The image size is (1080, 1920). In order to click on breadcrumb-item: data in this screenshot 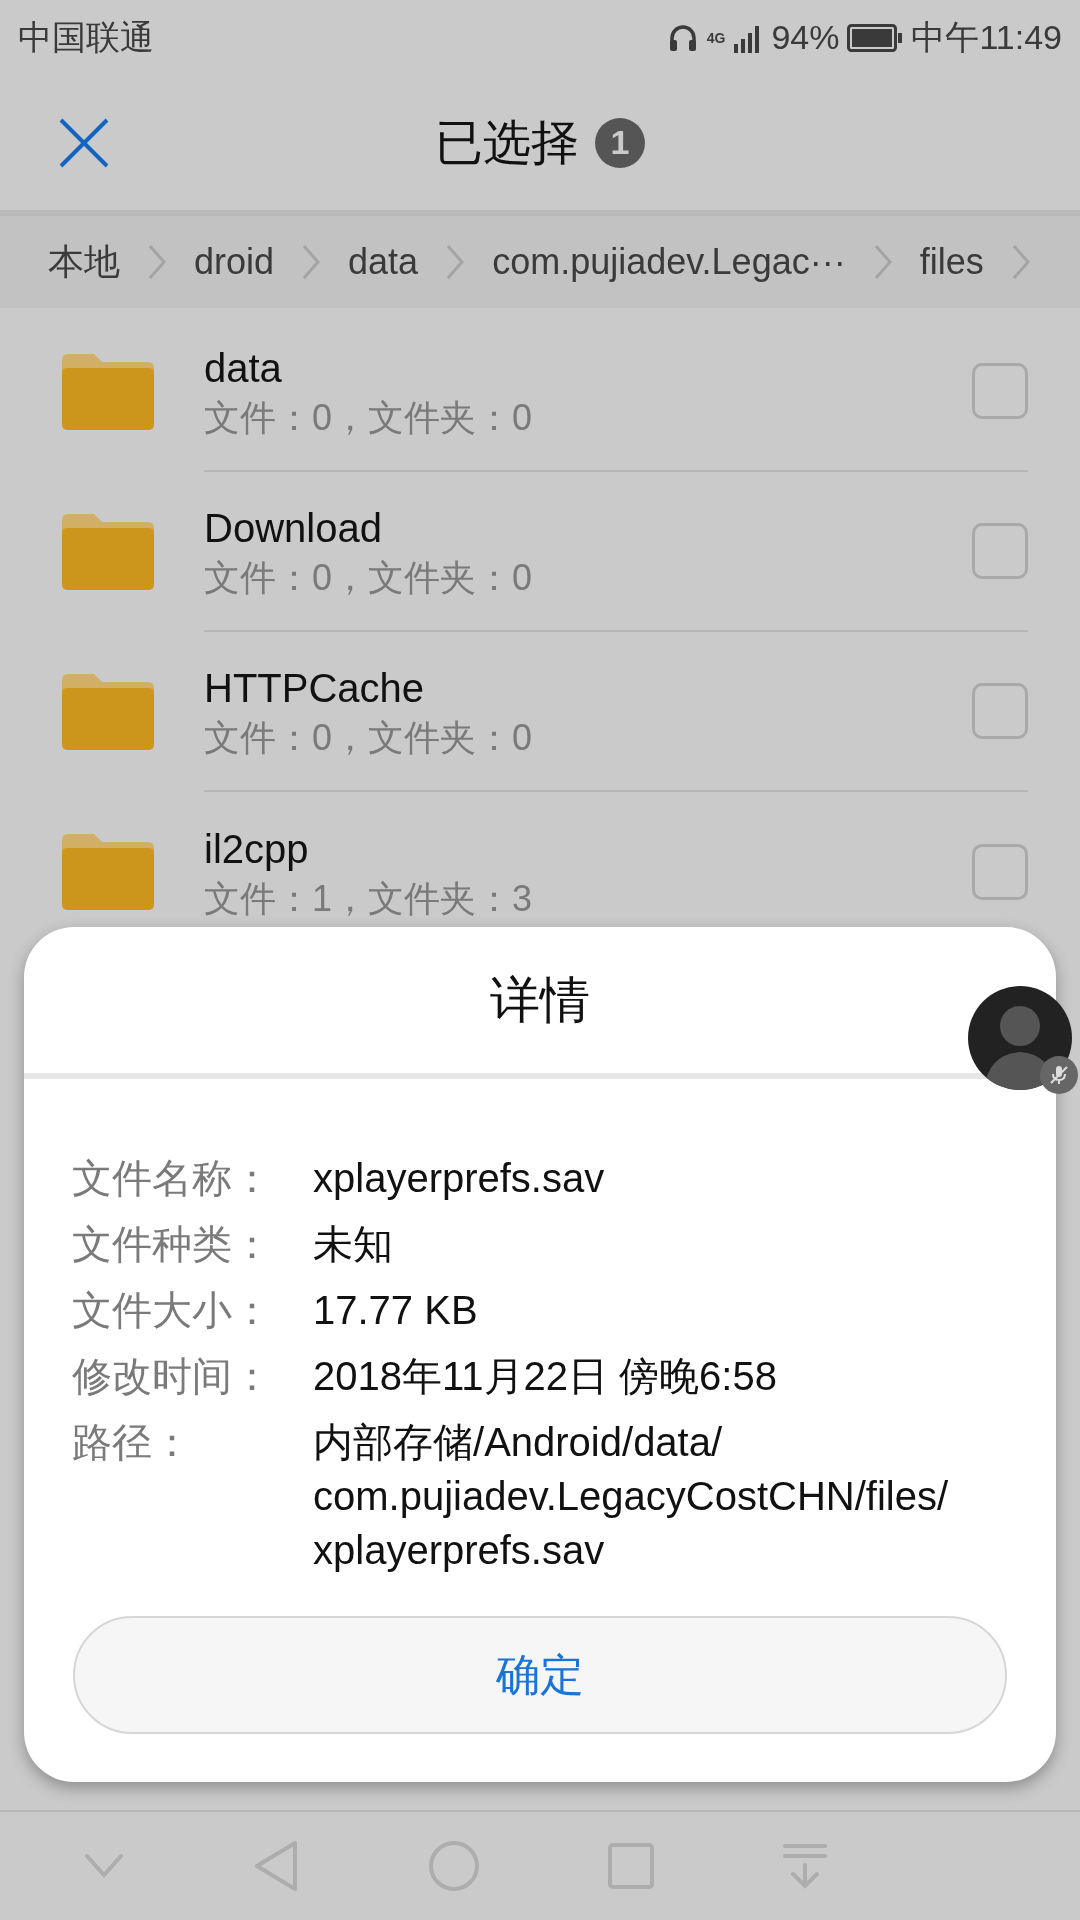, I will do `click(383, 262)`.